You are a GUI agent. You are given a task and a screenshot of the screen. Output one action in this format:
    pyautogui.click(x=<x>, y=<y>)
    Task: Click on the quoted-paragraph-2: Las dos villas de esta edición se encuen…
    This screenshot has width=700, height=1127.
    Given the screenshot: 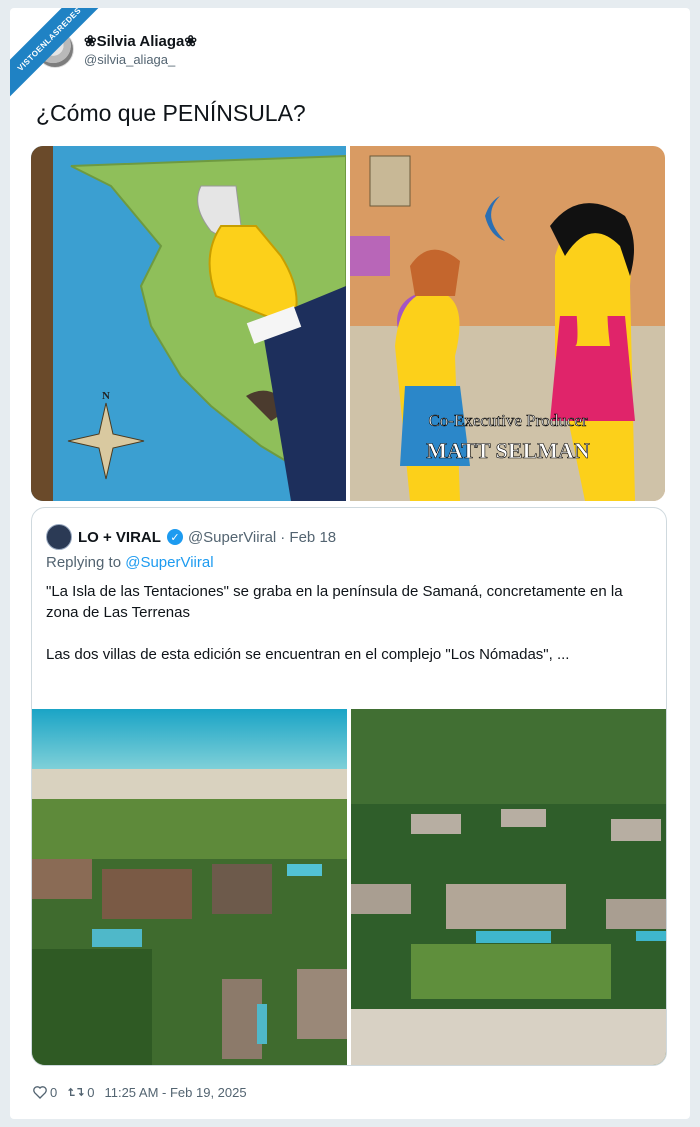 What is the action you would take?
    pyautogui.click(x=308, y=654)
    